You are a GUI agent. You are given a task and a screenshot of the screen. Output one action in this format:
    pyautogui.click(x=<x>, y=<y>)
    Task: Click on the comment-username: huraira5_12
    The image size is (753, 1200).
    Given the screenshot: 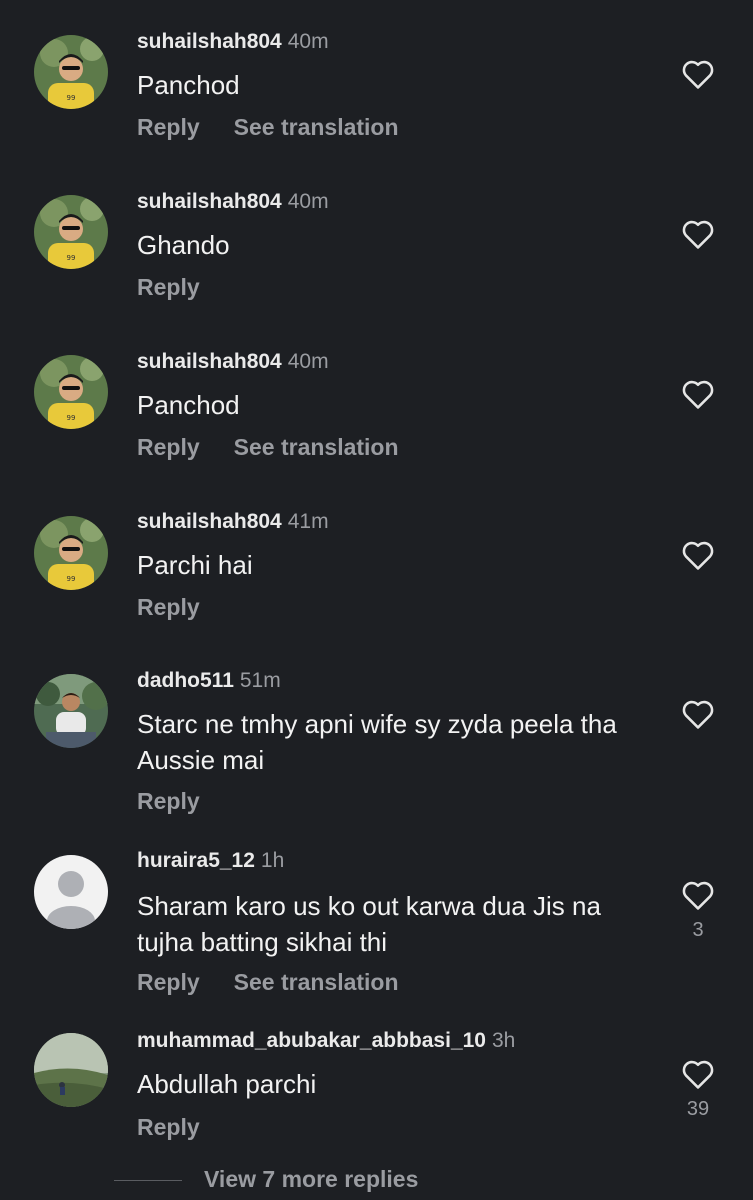 What is the action you would take?
    pyautogui.click(x=196, y=860)
    